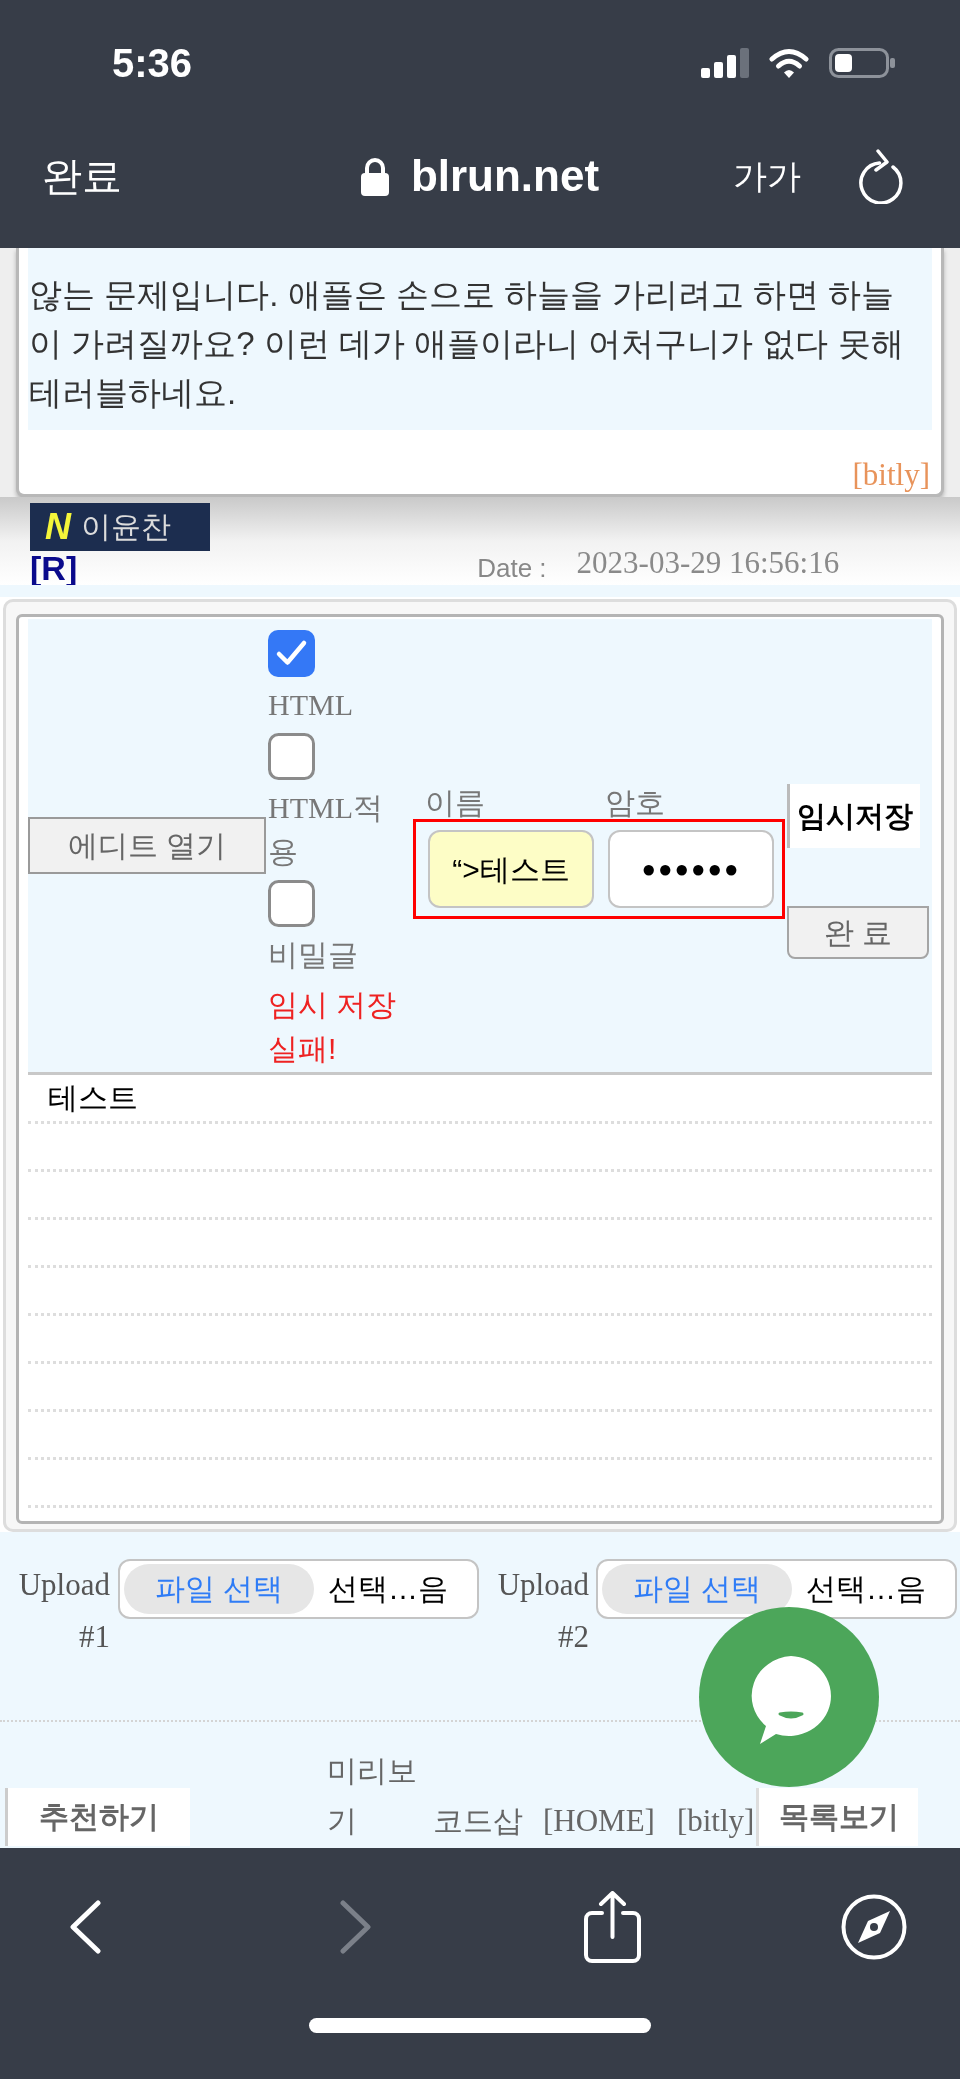 The height and width of the screenshot is (2079, 960). I want to click on password-field: ●●●●●●, so click(691, 869).